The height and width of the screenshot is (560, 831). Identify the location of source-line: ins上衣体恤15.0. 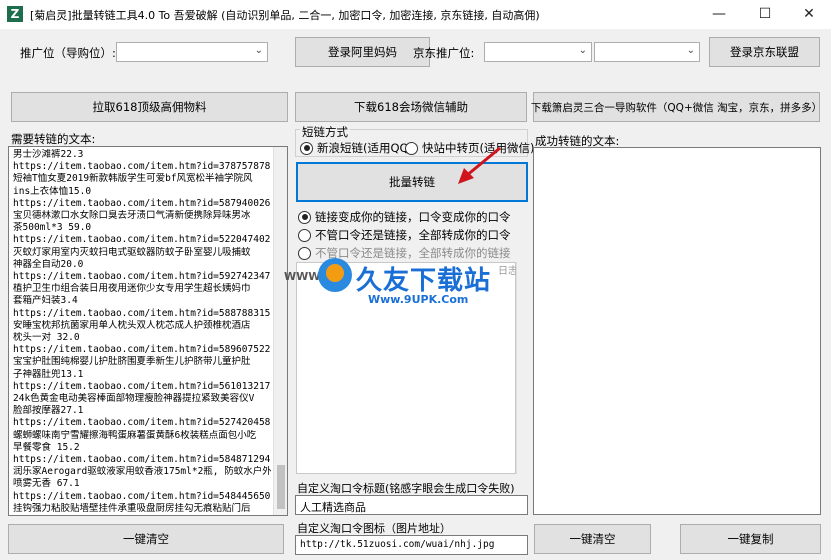
(52, 191).